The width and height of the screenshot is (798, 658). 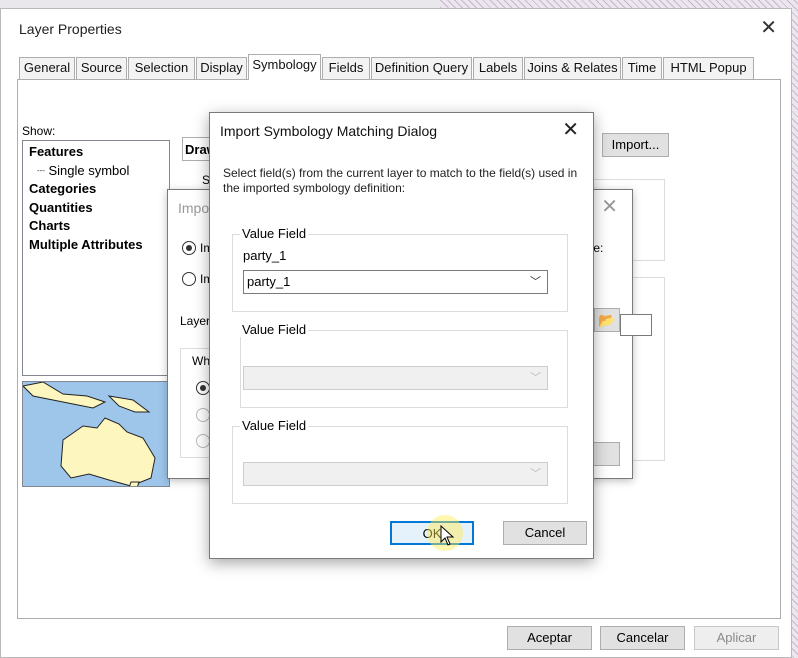 I want to click on show-item-single-symbol: ┄ Single symbol, so click(x=96, y=171).